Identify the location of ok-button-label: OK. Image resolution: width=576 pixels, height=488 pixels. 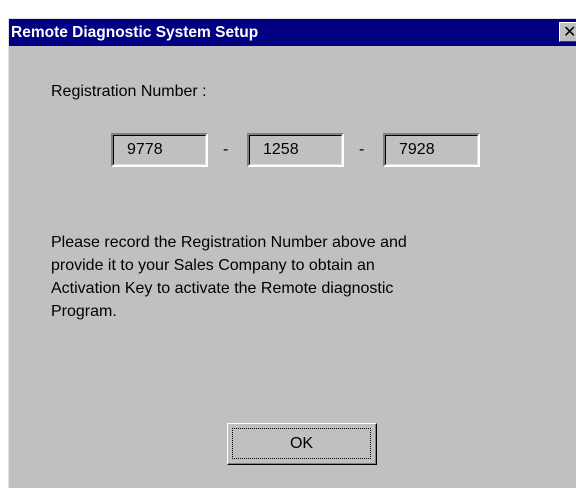
(301, 443).